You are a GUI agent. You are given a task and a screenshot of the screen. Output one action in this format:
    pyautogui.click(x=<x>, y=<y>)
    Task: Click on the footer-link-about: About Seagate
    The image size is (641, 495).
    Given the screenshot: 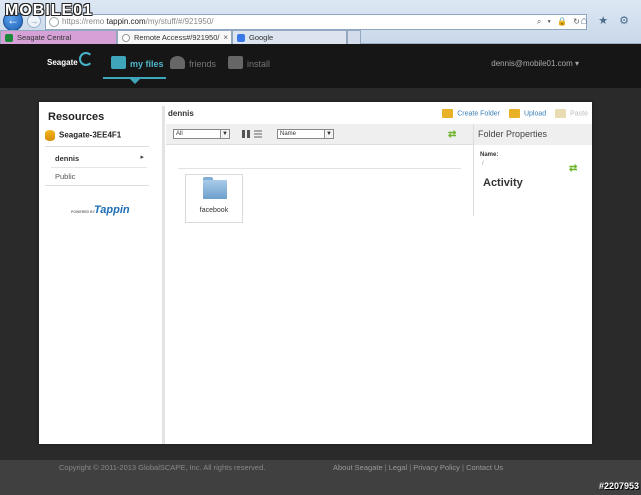 What is the action you would take?
    pyautogui.click(x=358, y=467)
    